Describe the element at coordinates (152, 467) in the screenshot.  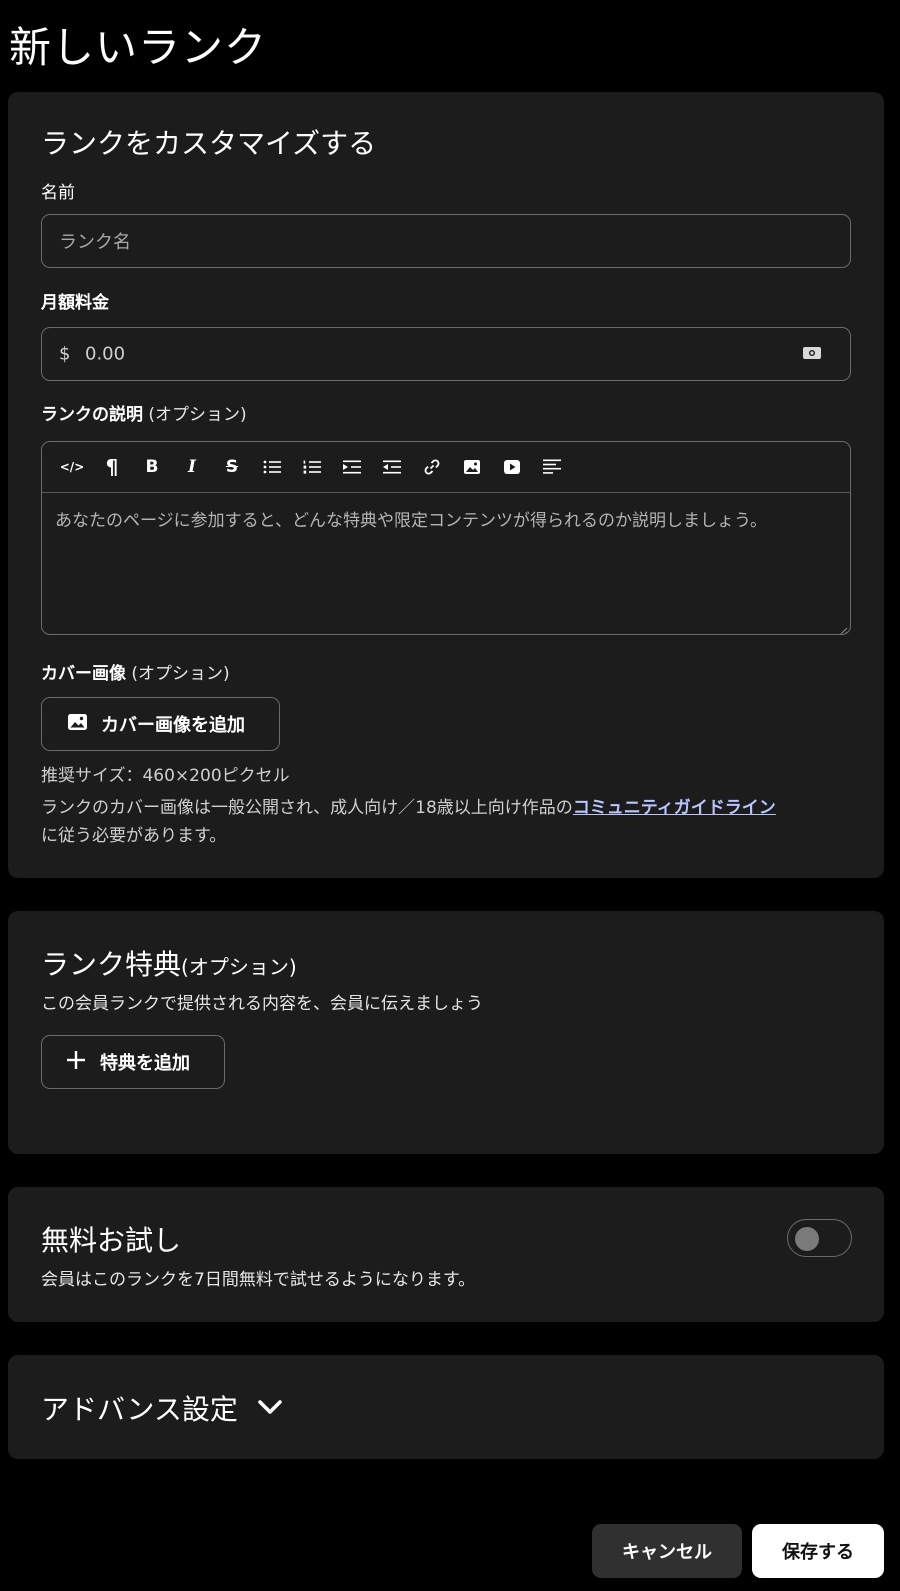
I see `bold-icon: B` at that location.